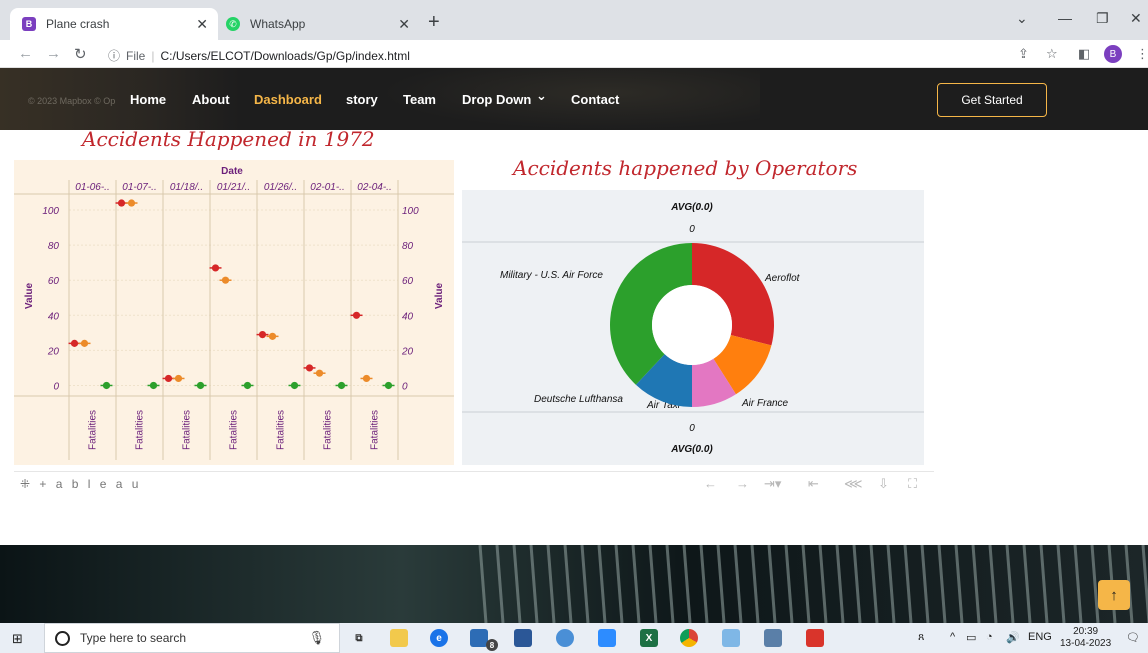 This screenshot has width=1148, height=653. I want to click on reset-icon: ⇤, so click(813, 484).